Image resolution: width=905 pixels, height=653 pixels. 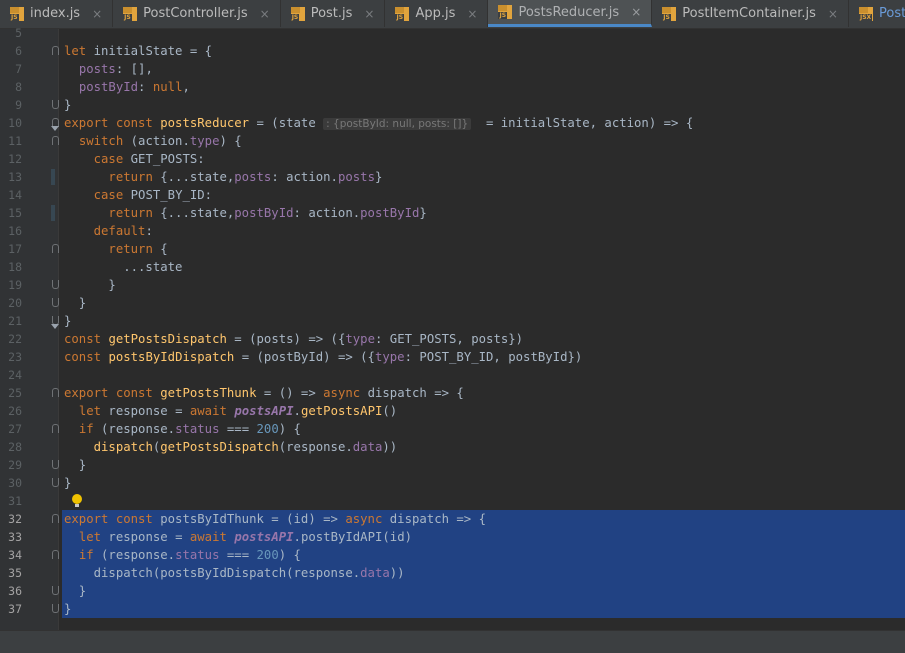 I want to click on bottom-panel-edge, so click(x=452, y=641).